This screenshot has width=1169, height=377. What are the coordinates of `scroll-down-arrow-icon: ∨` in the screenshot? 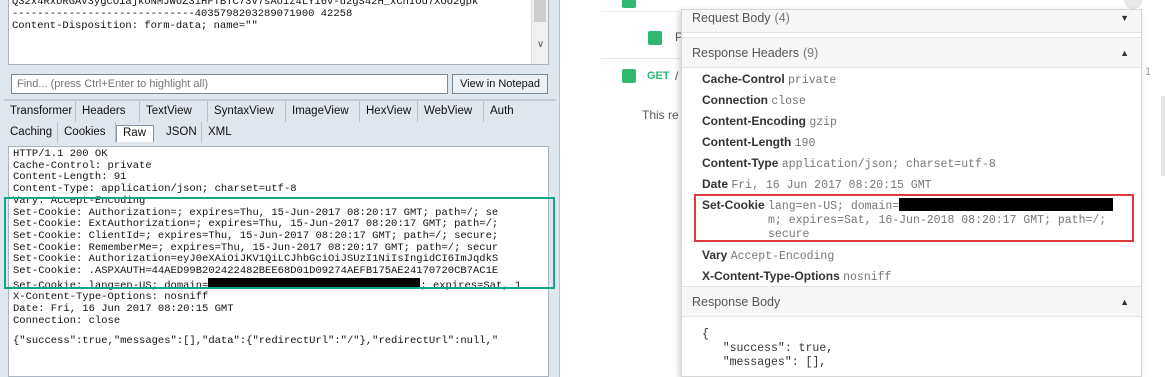 It's located at (540, 45).